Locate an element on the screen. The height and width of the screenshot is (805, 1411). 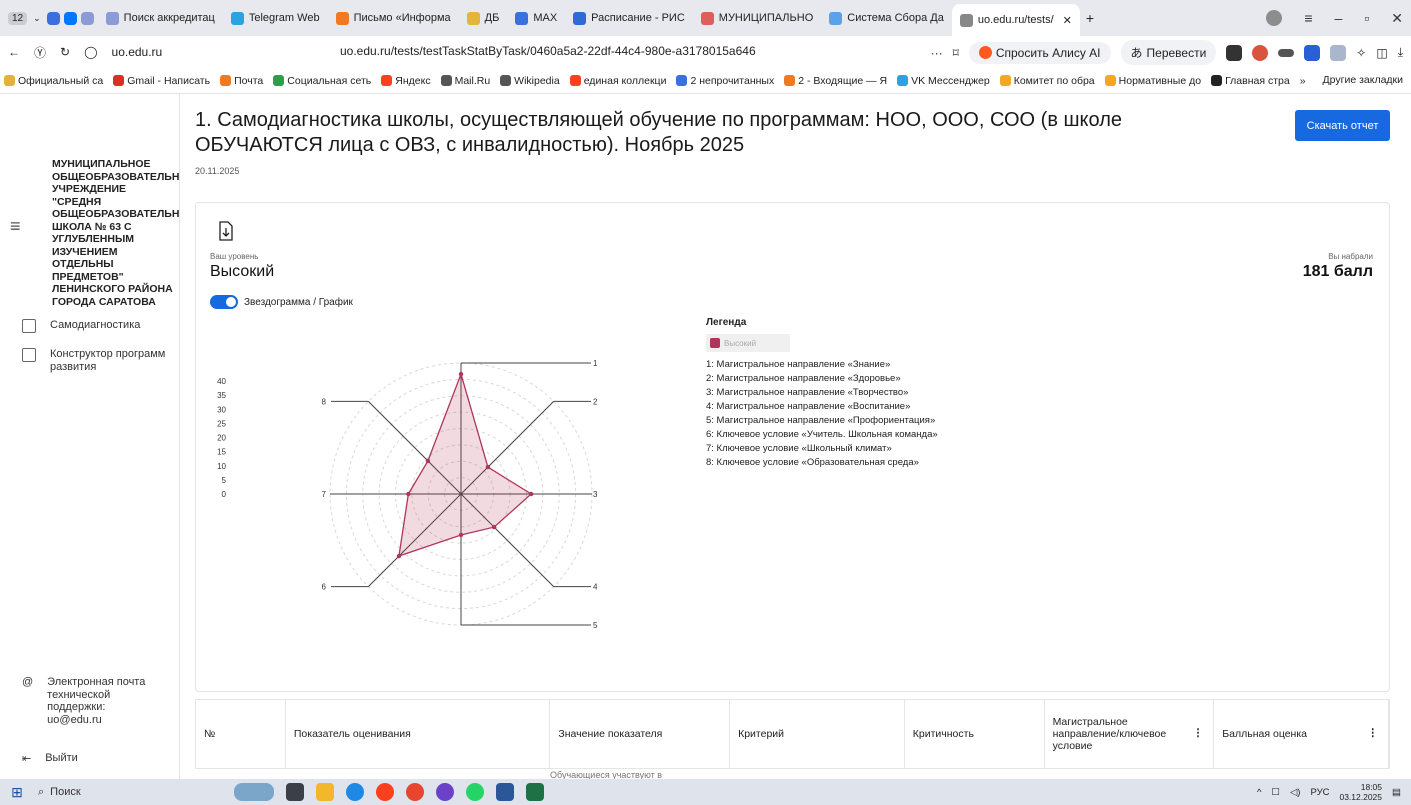
whatsapp-icon is located at coordinates (475, 792).